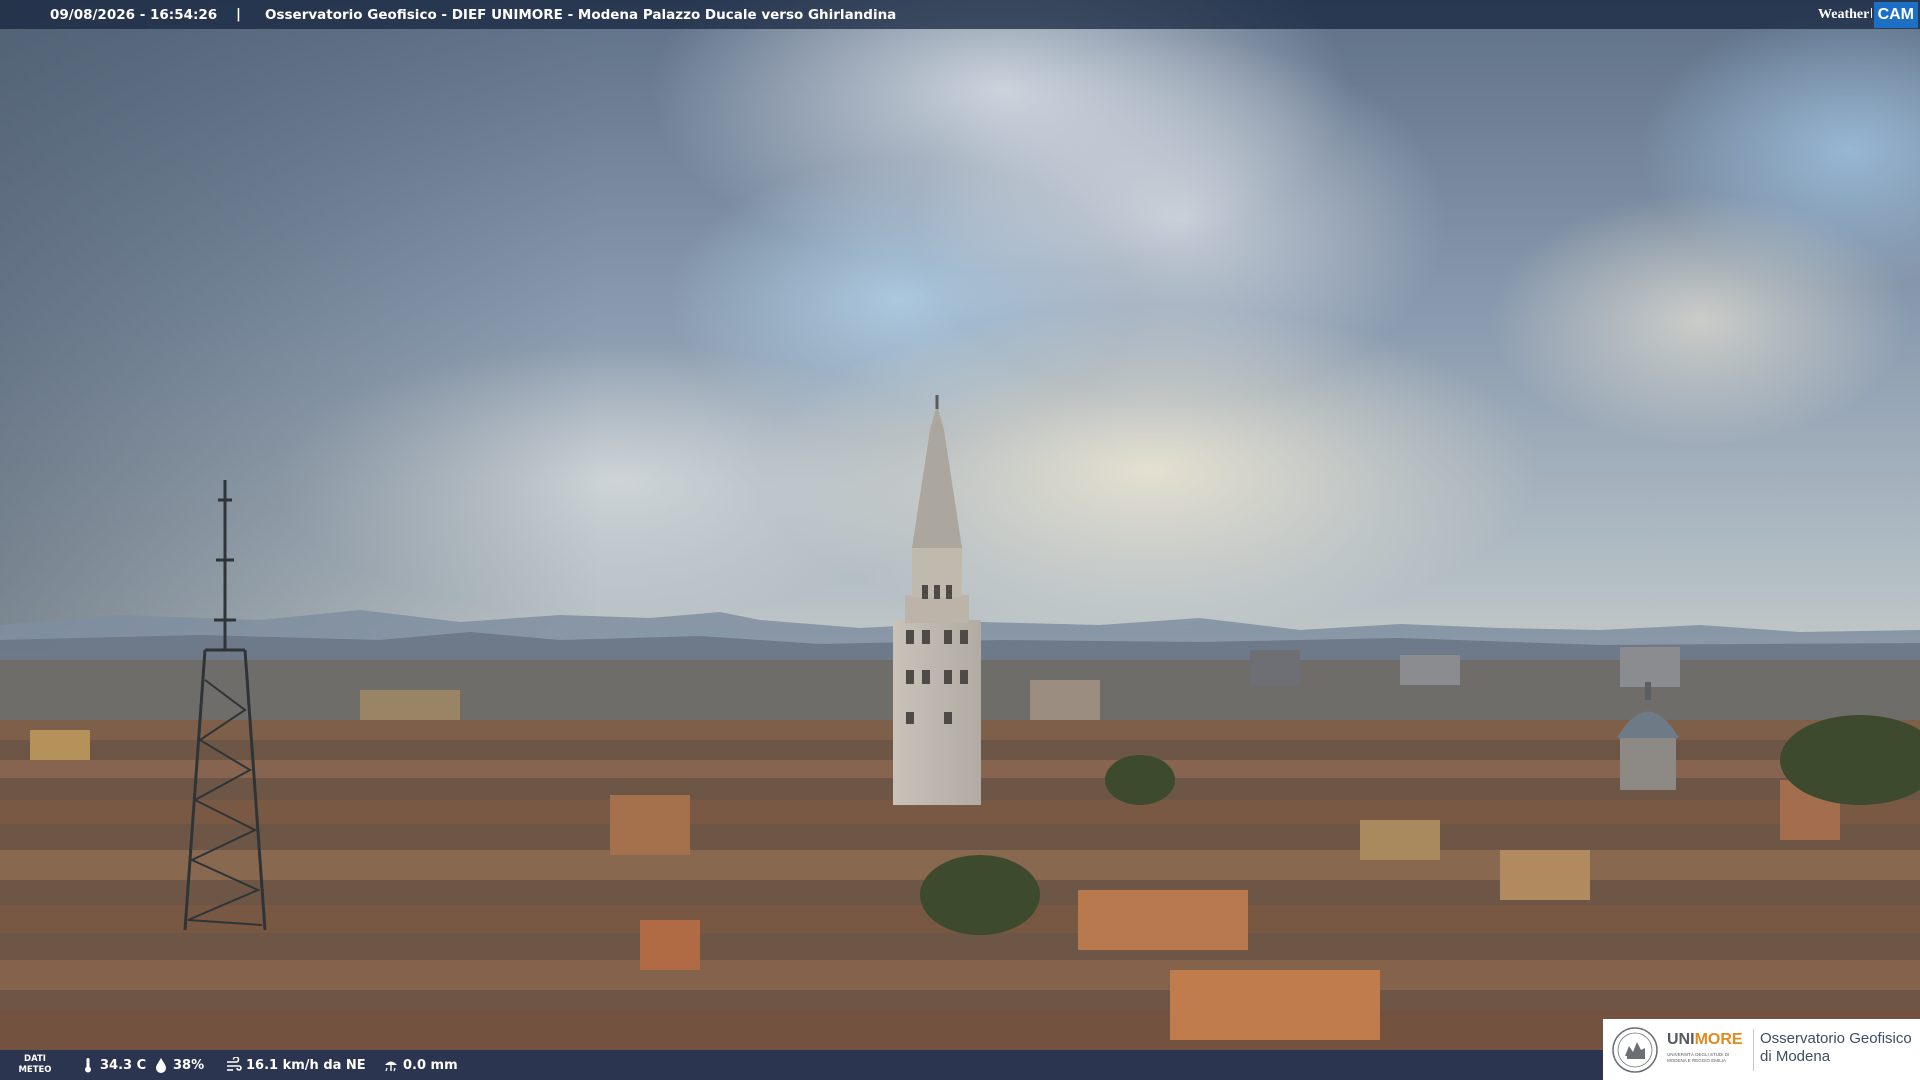 This screenshot has width=1920, height=1080. Describe the element at coordinates (189, 1065) in the screenshot. I see `humidity-value: 38%` at that location.